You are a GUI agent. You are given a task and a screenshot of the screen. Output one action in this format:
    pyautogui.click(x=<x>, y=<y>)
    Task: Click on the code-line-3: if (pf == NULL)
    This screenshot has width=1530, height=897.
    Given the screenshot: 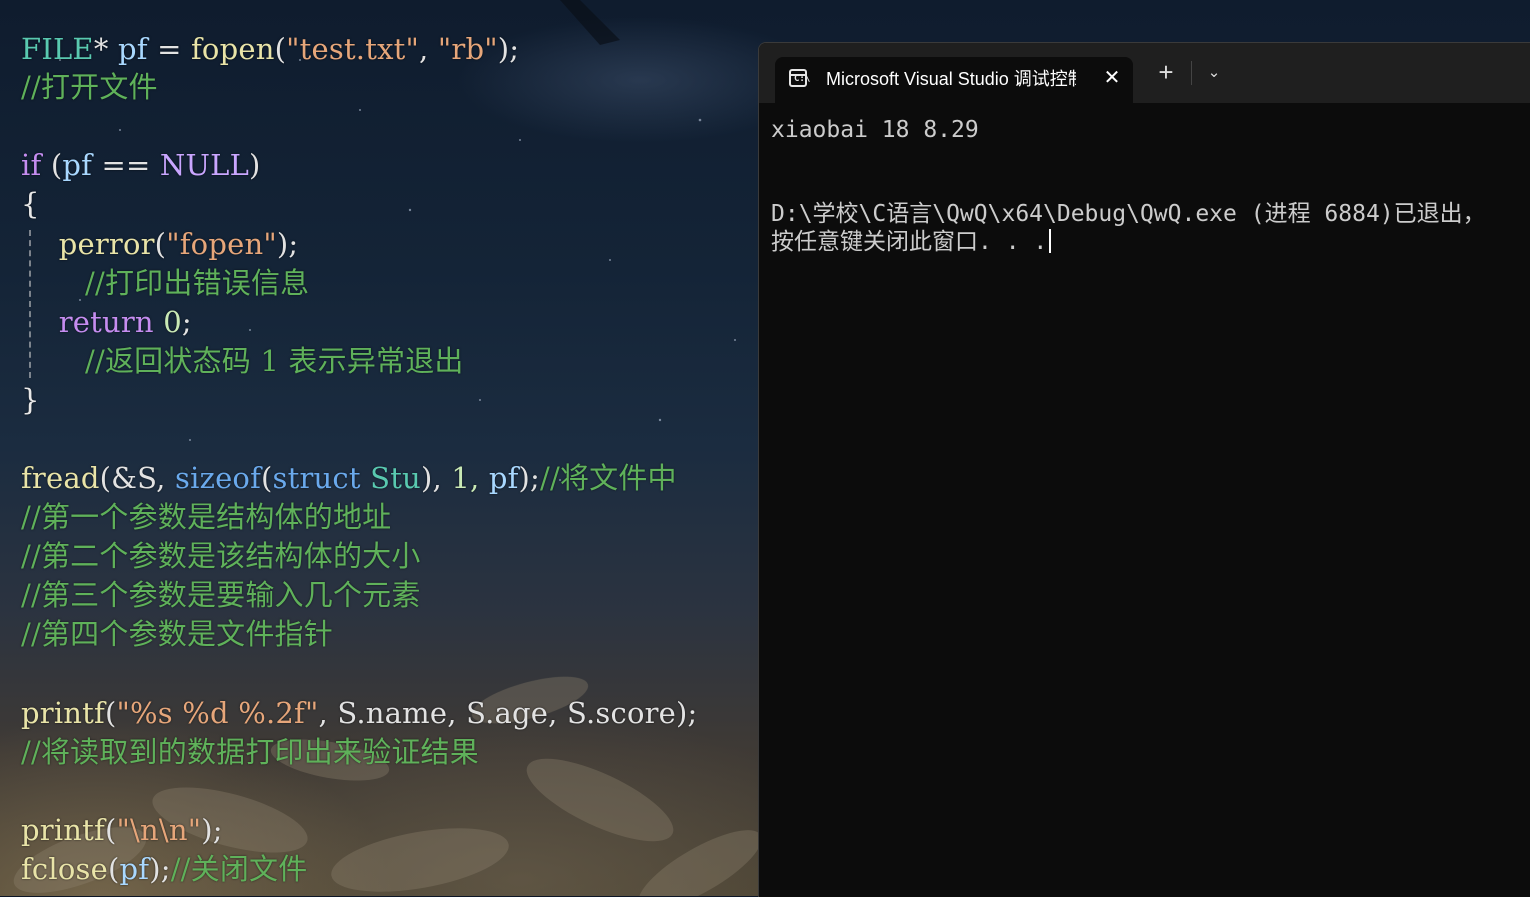 What is the action you would take?
    pyautogui.click(x=141, y=165)
    